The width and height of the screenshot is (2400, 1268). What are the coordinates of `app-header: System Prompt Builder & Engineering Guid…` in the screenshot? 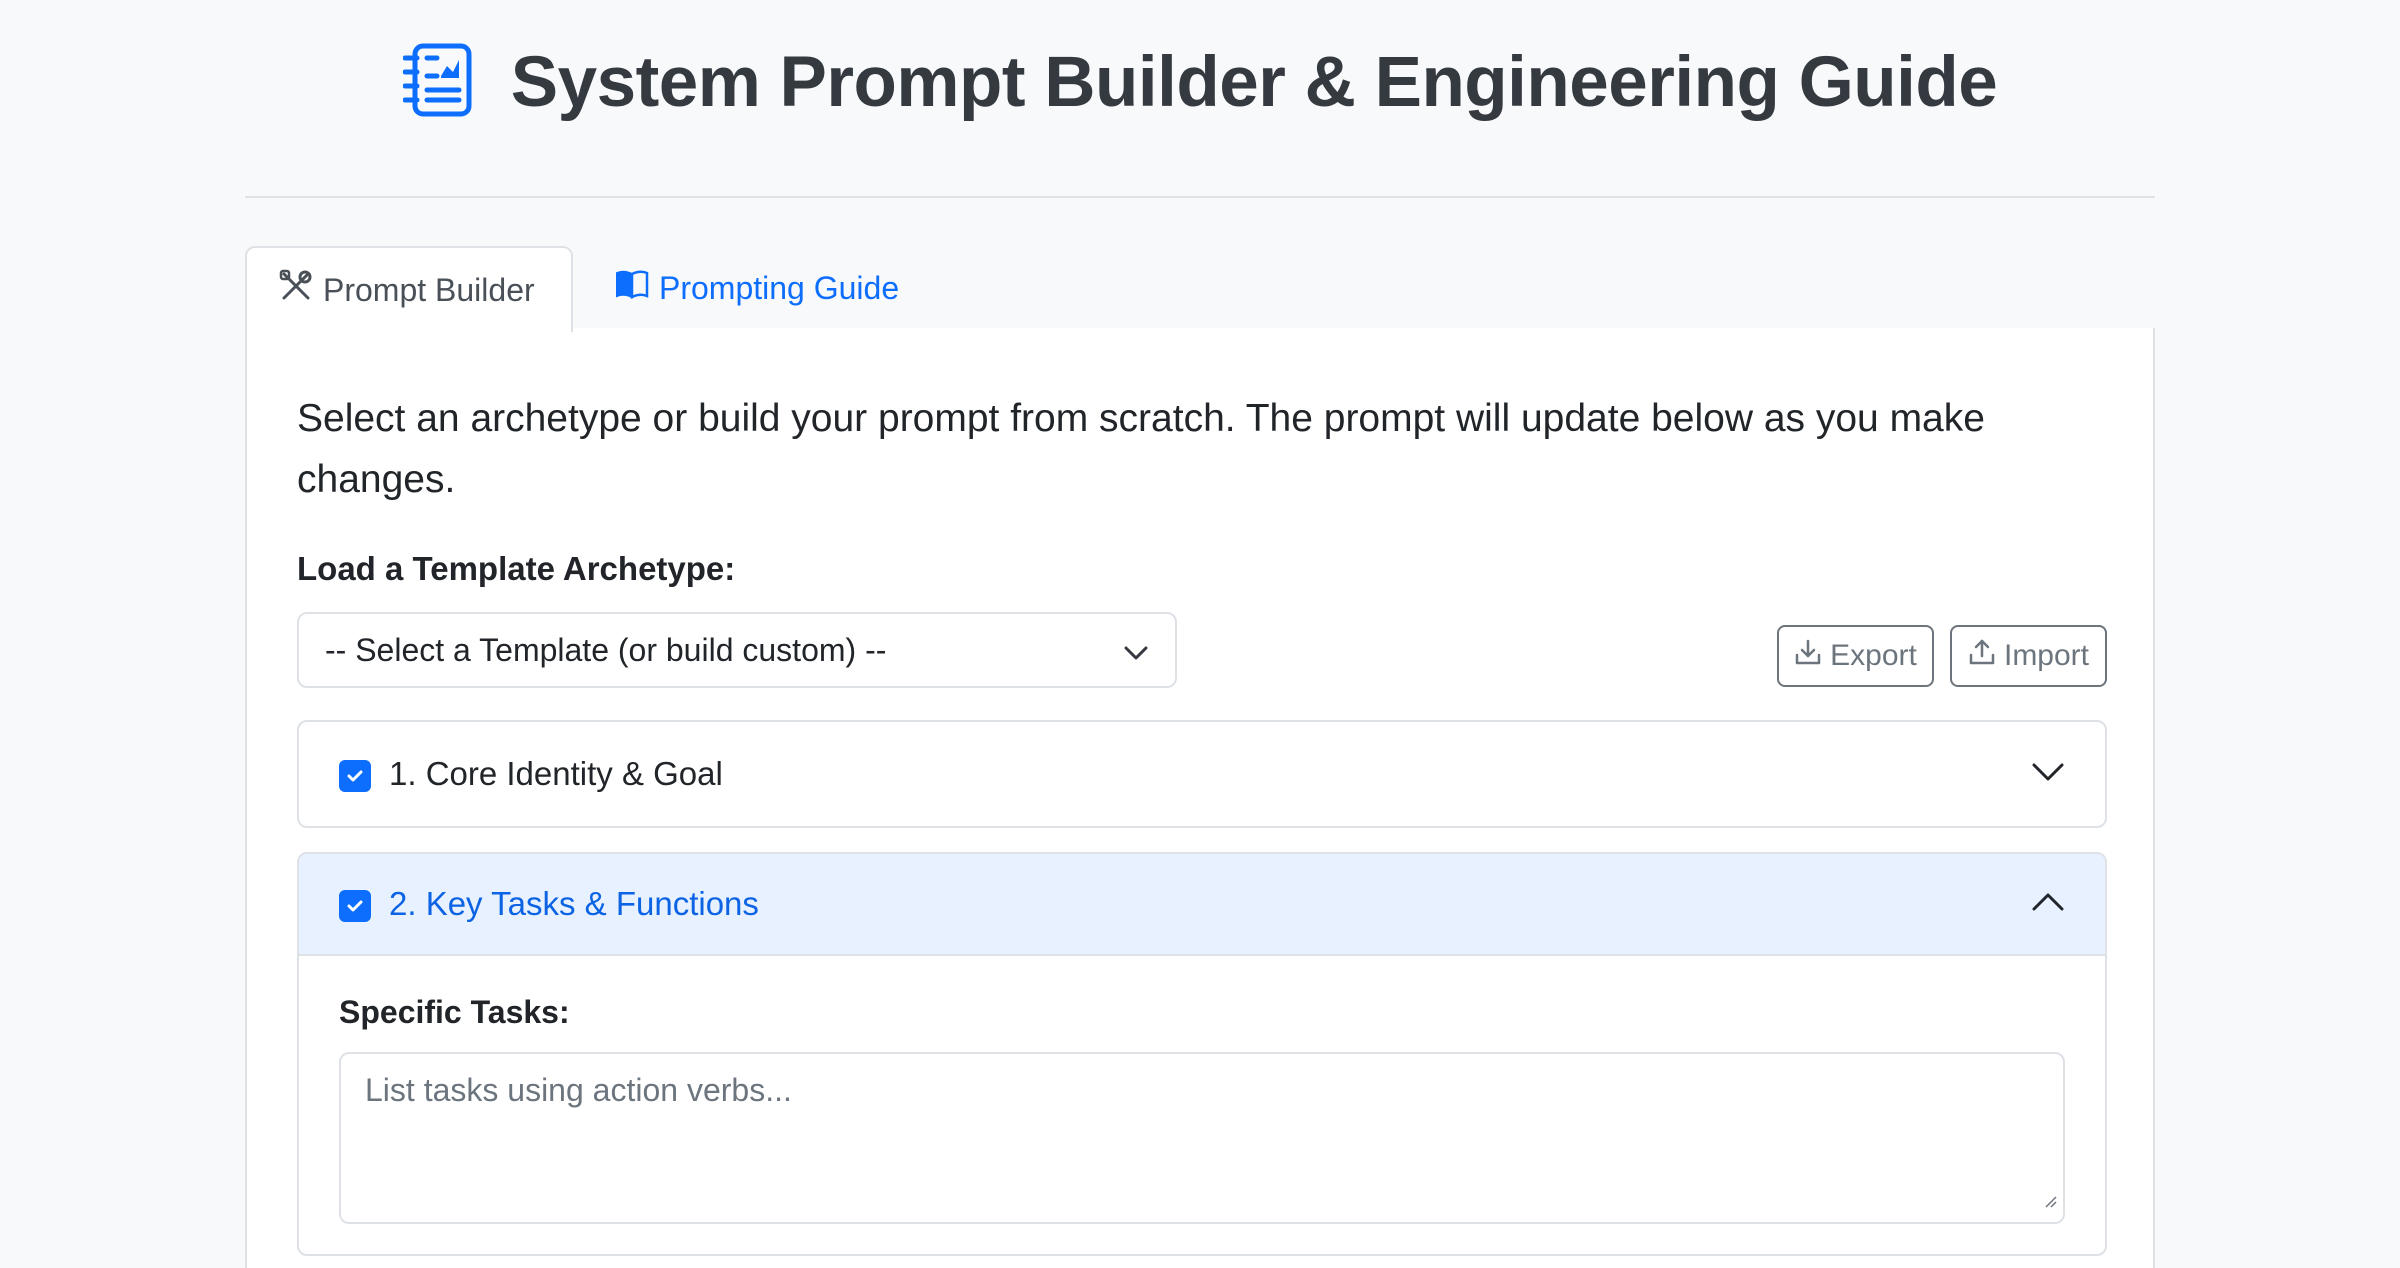 It's located at (1200, 85).